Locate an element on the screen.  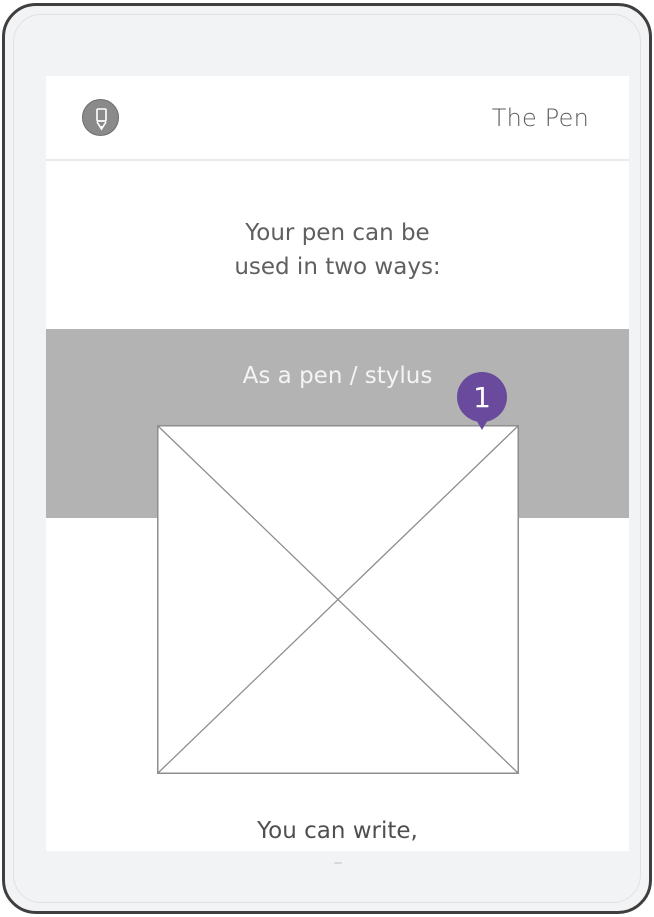
scroll-indicator is located at coordinates (338, 863).